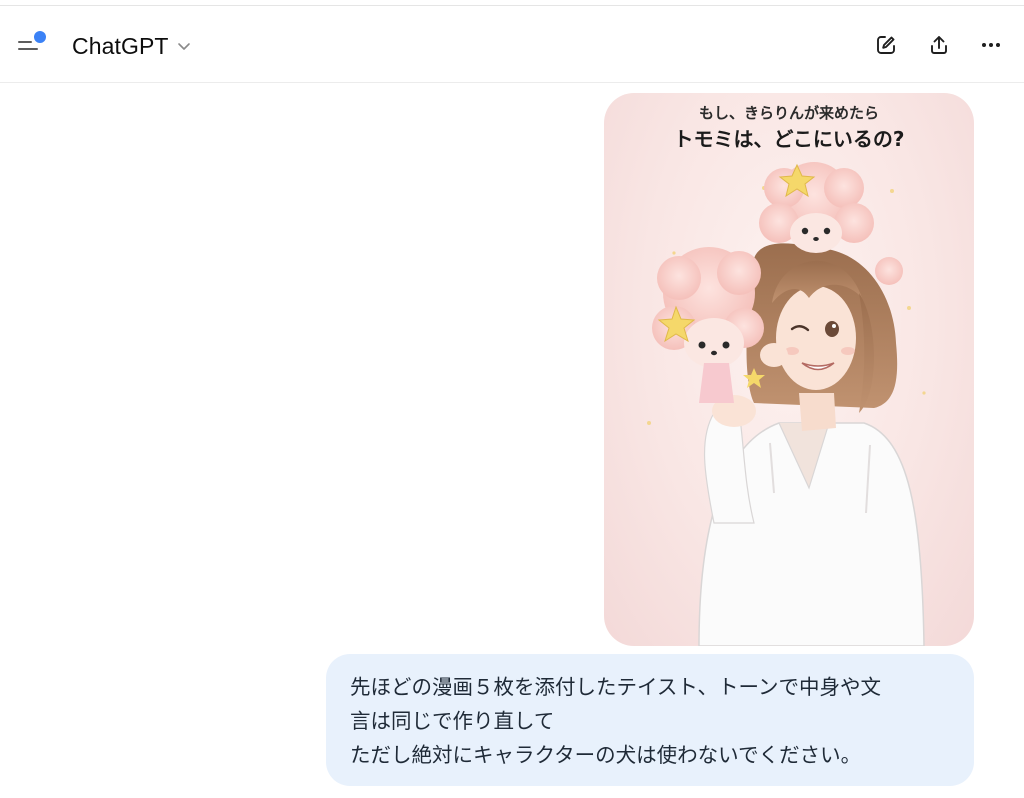 This screenshot has height=798, width=1024. Describe the element at coordinates (120, 45) in the screenshot. I see `app-title: ChatGPT` at that location.